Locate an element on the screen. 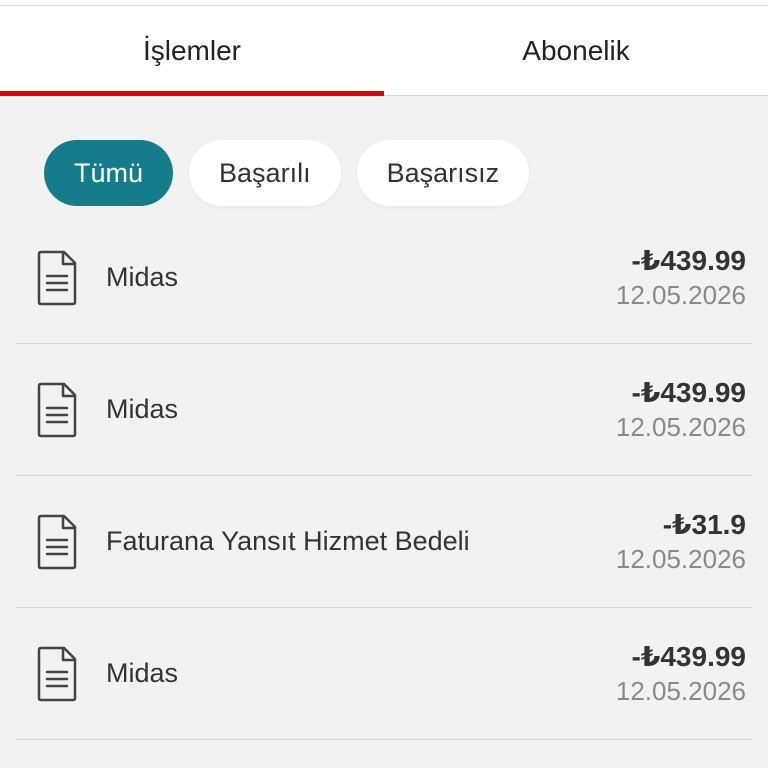  chip-label: Başarılı is located at coordinates (265, 172).